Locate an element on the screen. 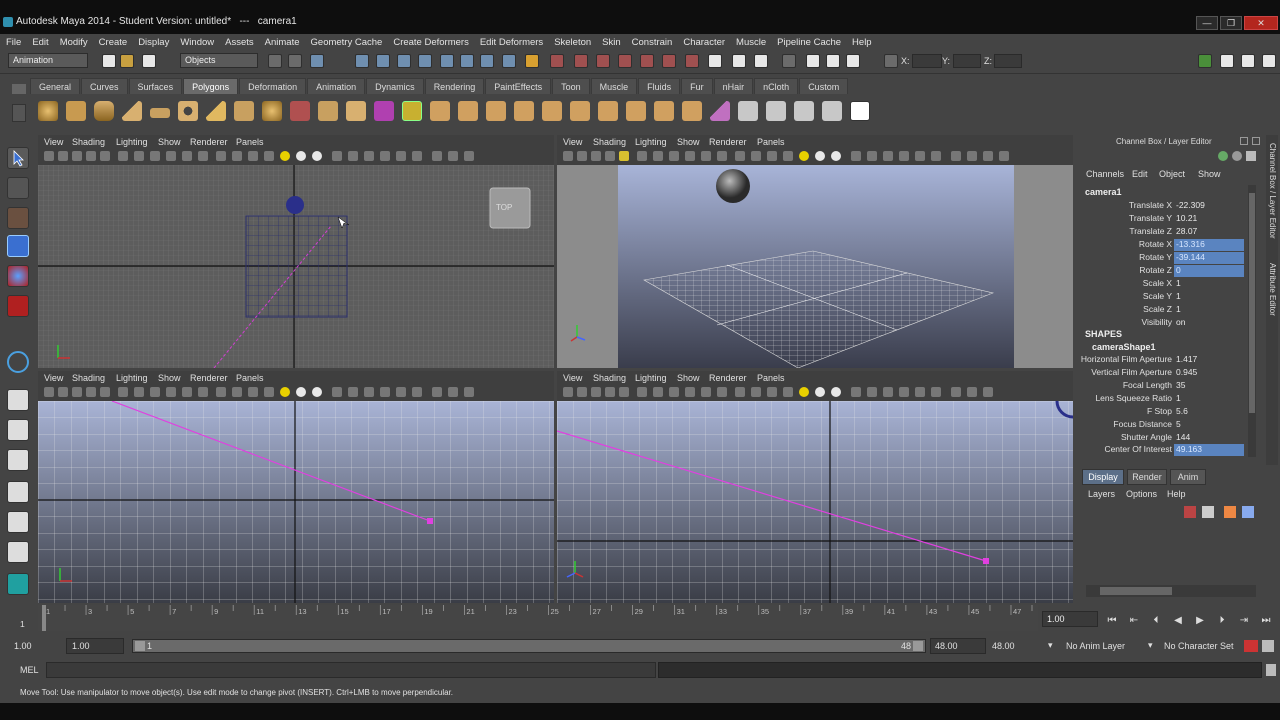 The image size is (1280, 720). panel-menu-shading: Shading is located at coordinates (609, 142).